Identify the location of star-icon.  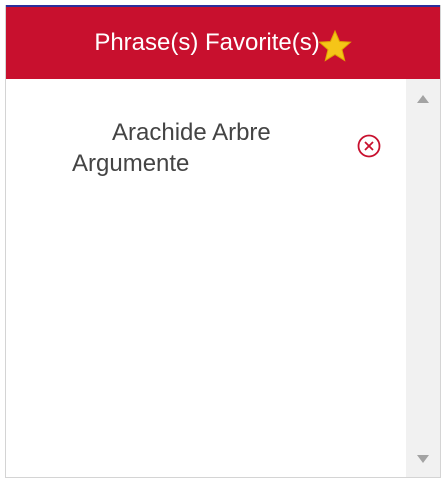
(334, 46).